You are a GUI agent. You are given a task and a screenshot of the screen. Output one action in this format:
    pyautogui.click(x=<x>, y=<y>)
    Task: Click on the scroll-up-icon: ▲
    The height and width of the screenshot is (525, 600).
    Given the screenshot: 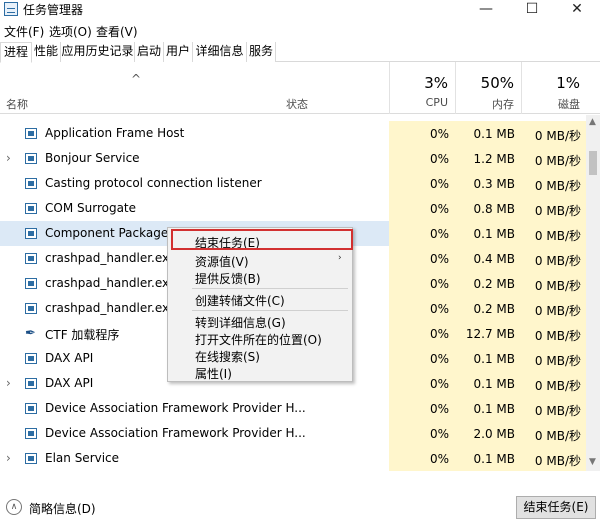 What is the action you would take?
    pyautogui.click(x=592, y=122)
    